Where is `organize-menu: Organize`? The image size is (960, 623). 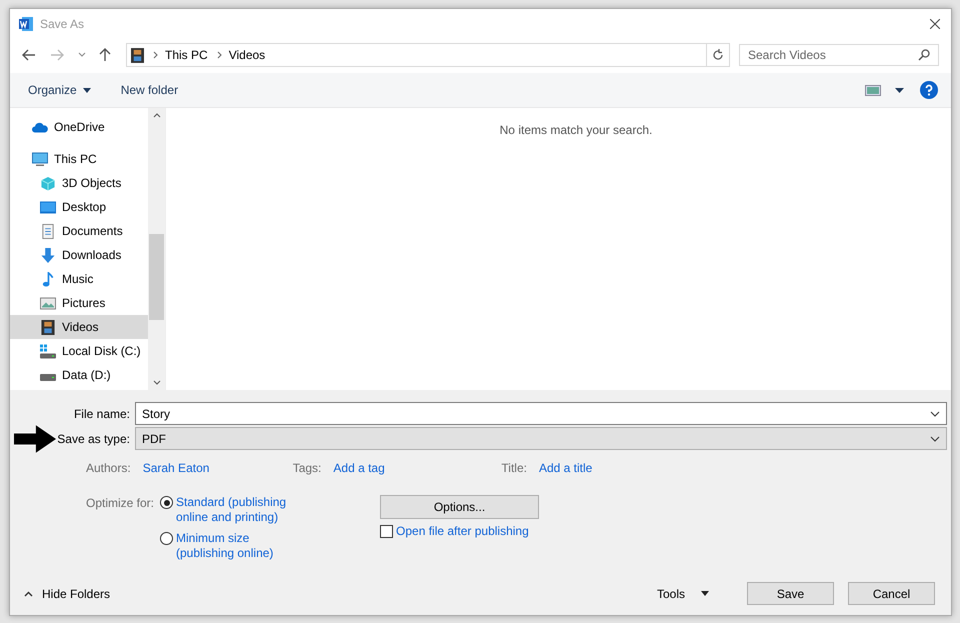
organize-menu: Organize is located at coordinates (59, 90).